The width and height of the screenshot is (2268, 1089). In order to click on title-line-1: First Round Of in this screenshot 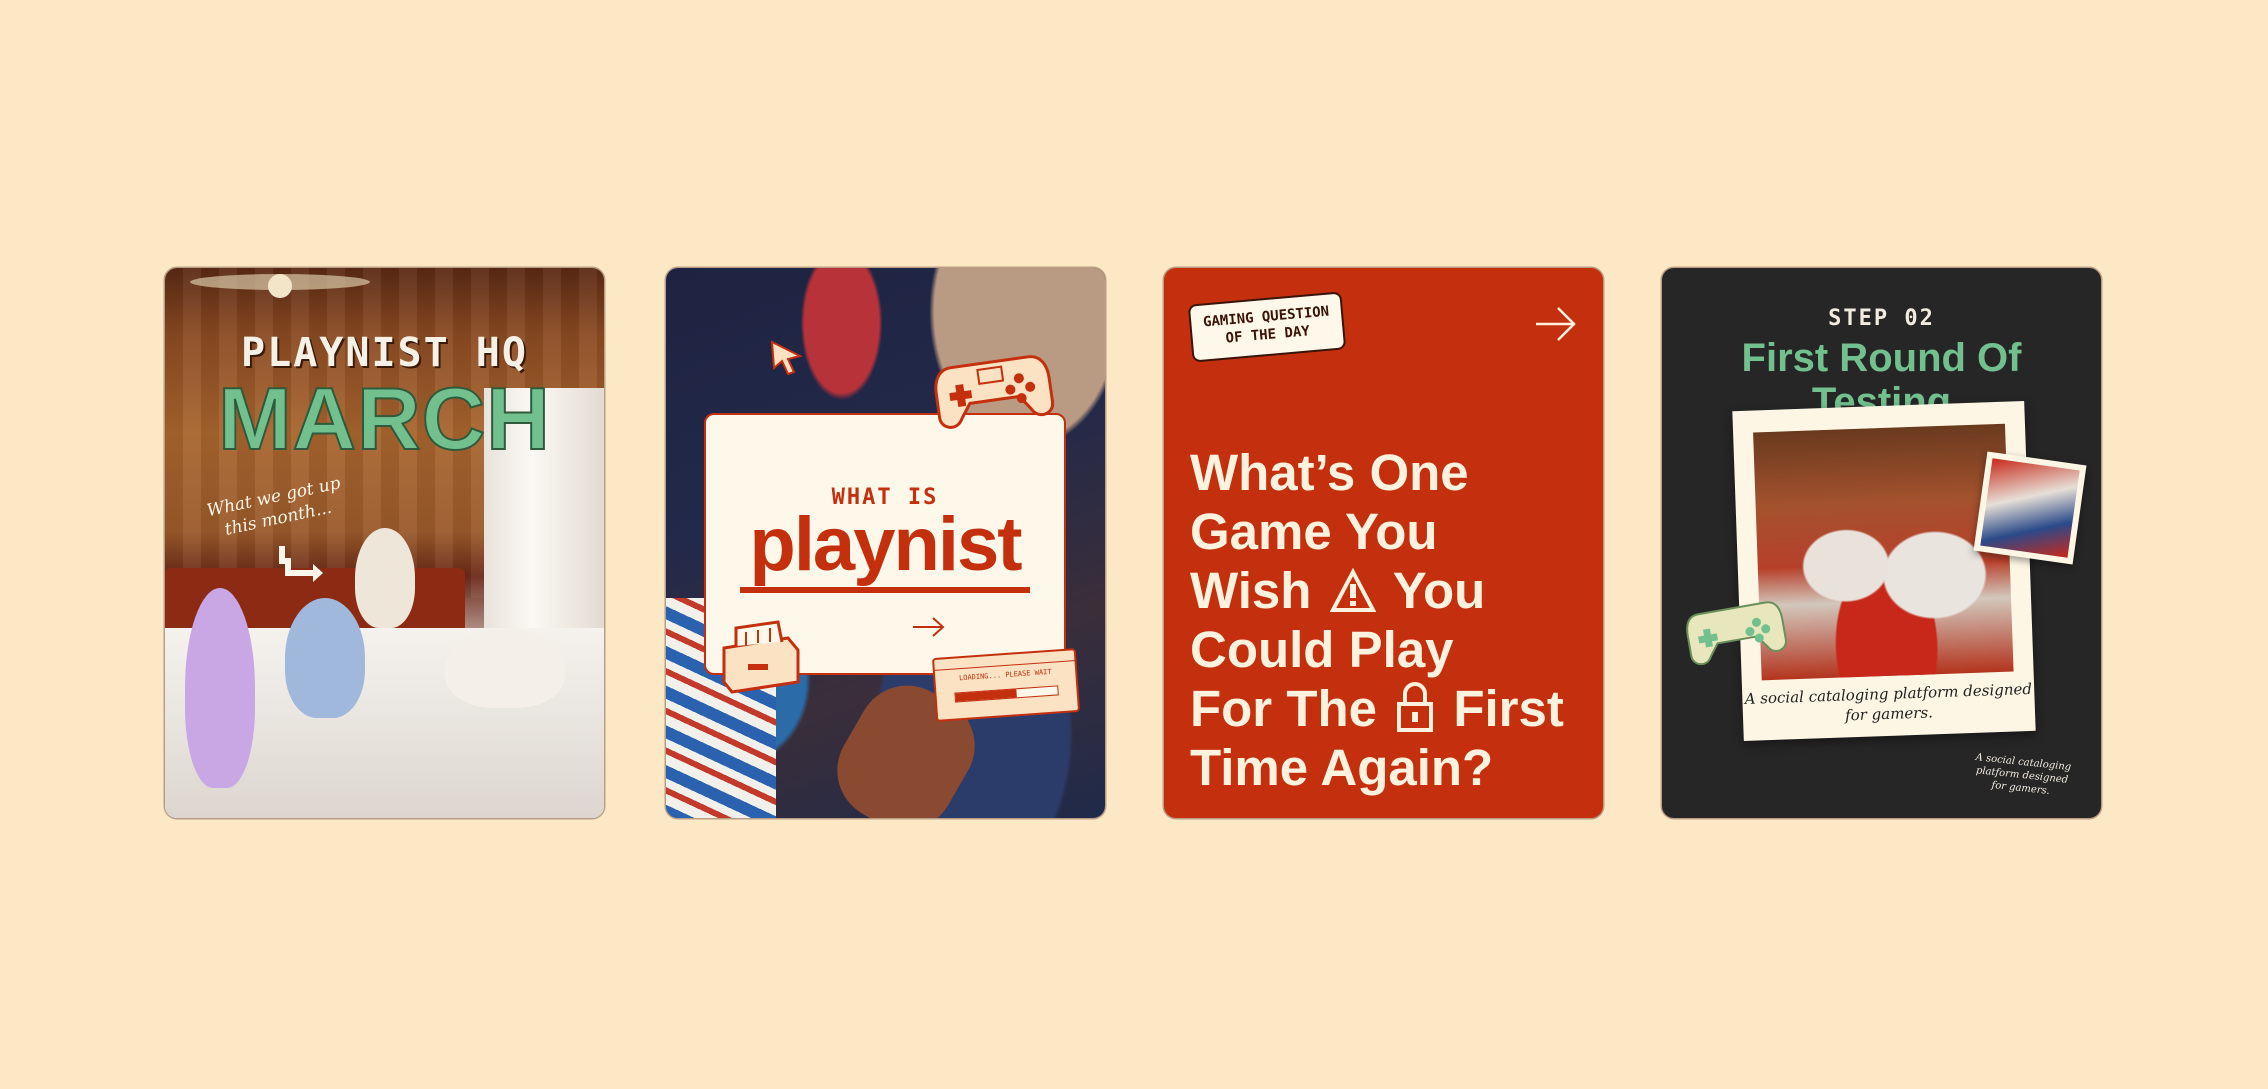, I will do `click(1881, 358)`.